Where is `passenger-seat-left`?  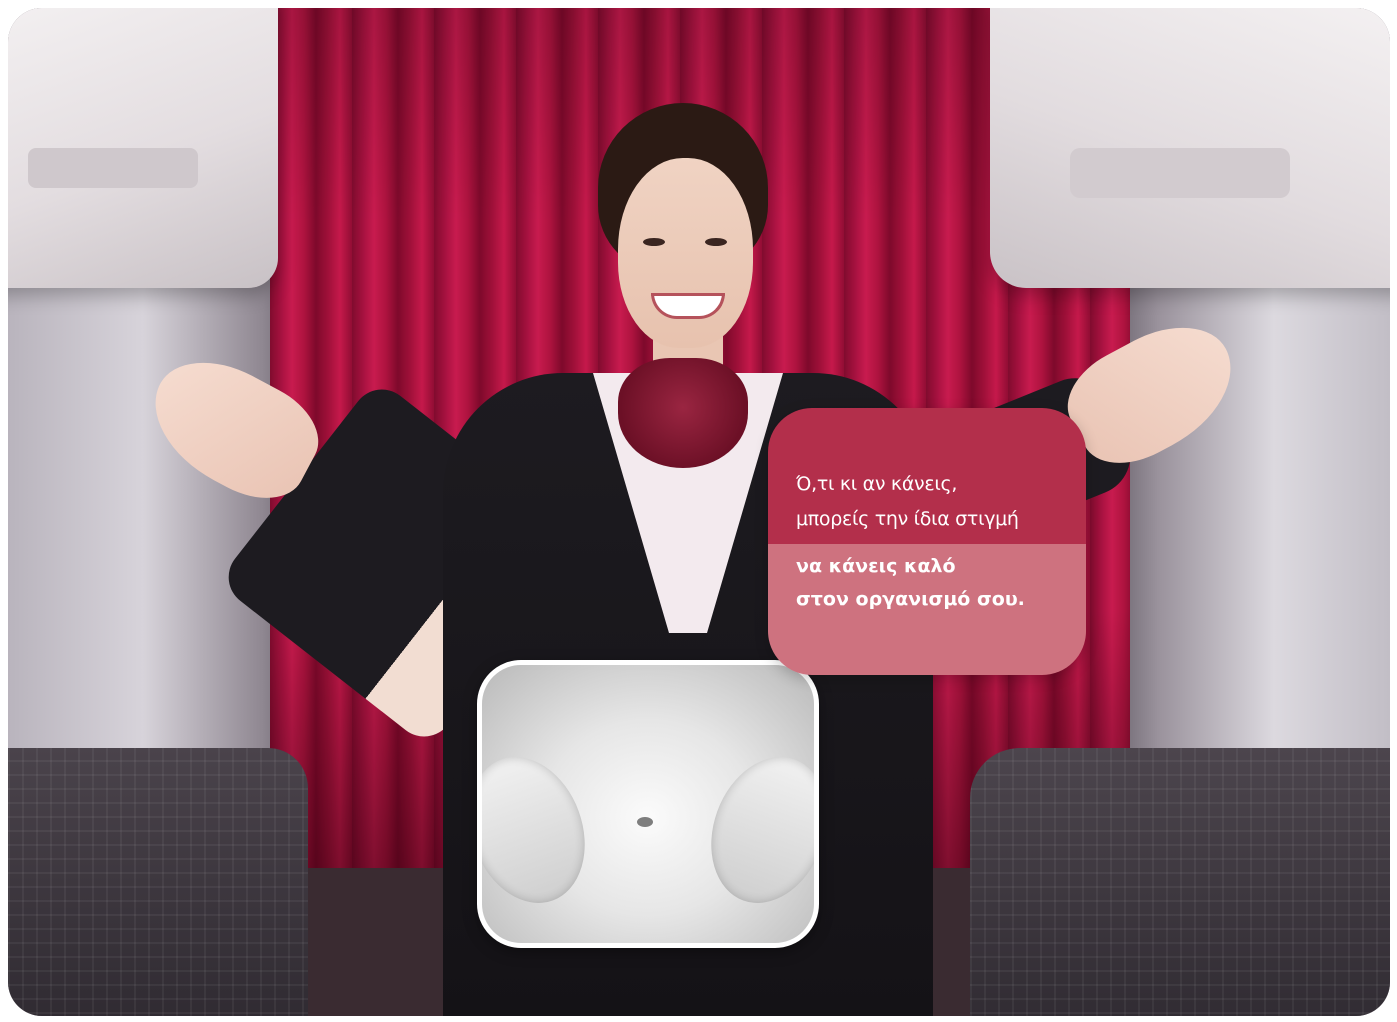
passenger-seat-left is located at coordinates (158, 882).